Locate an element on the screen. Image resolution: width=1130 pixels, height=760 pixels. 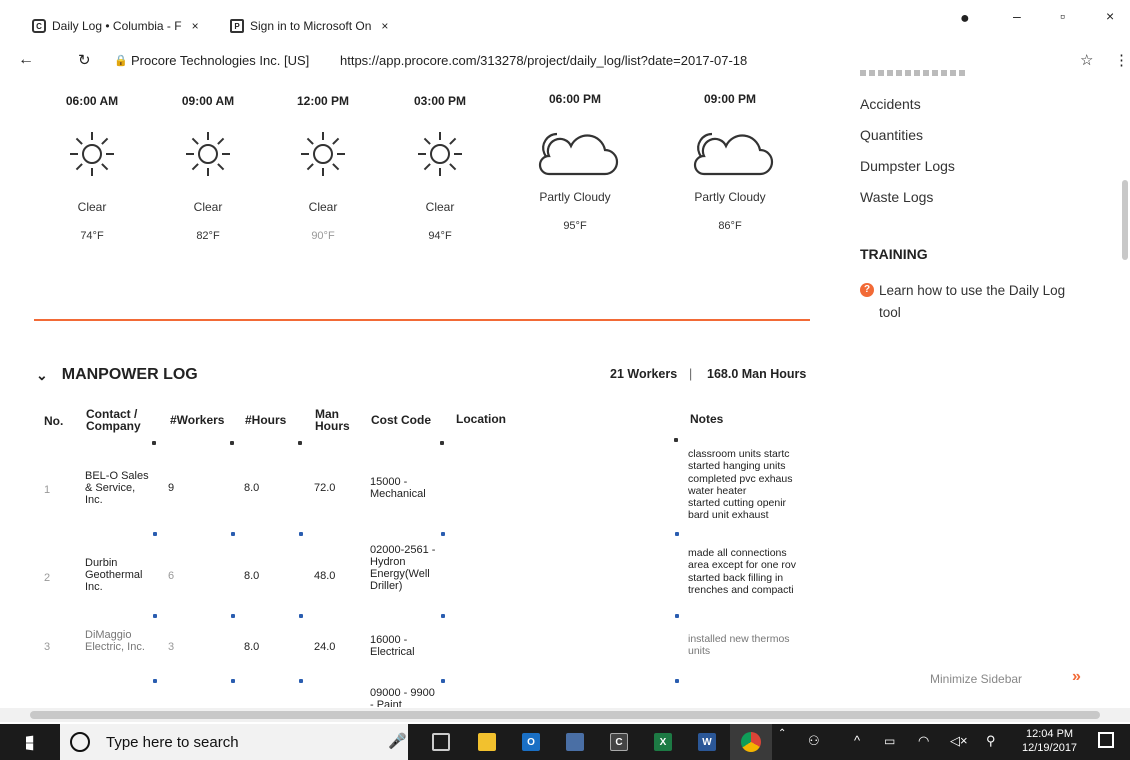
site-identity: Procore Technologies Inc. [US] is located at coordinates (220, 60).